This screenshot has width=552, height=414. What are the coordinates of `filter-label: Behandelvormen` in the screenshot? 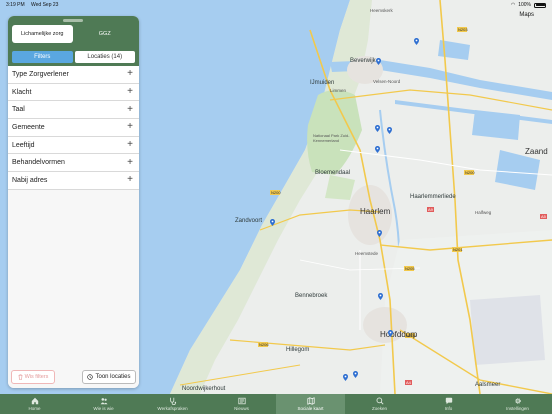 It's located at (38, 163).